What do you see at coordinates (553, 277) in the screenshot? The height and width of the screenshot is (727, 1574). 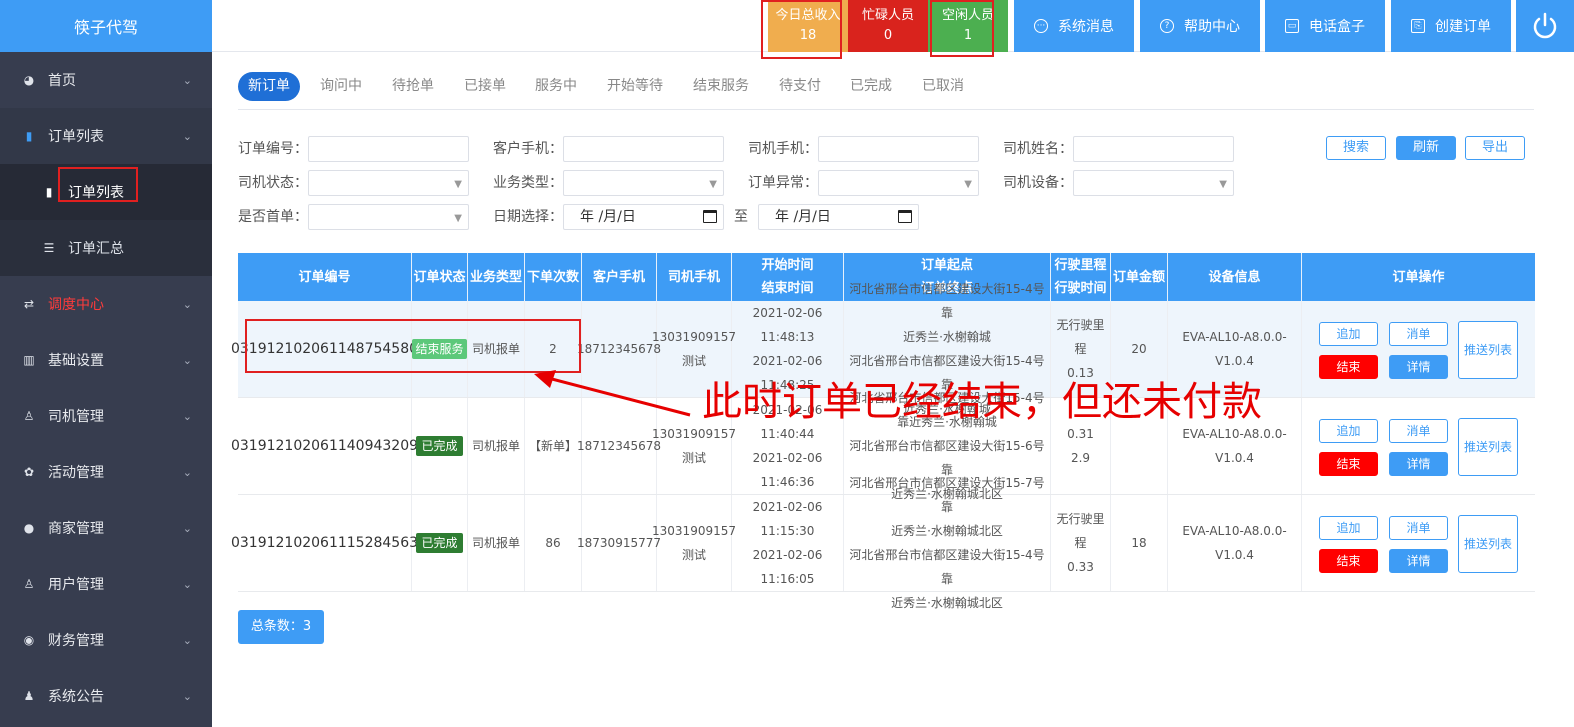 I see `col-count: 下单次数` at bounding box center [553, 277].